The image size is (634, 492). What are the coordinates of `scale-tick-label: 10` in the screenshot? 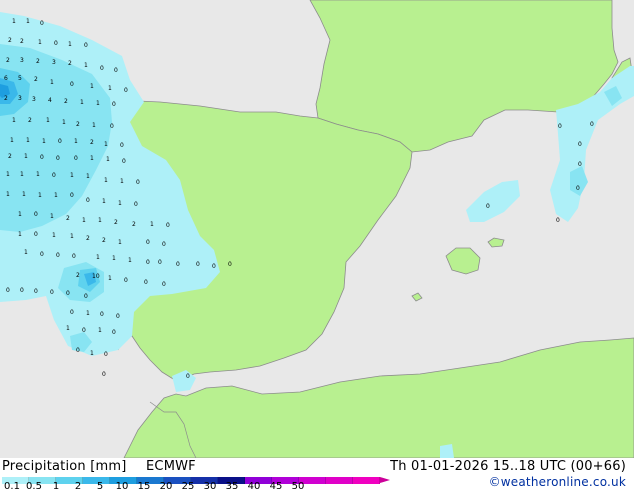 It's located at (122, 486).